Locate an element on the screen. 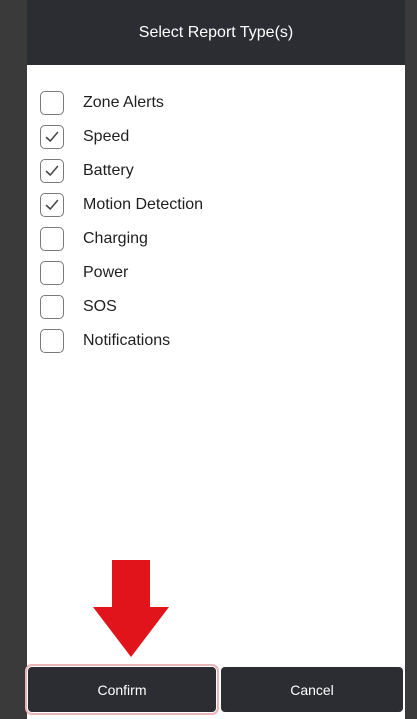 This screenshot has height=719, width=417. option-label: Charging is located at coordinates (115, 238).